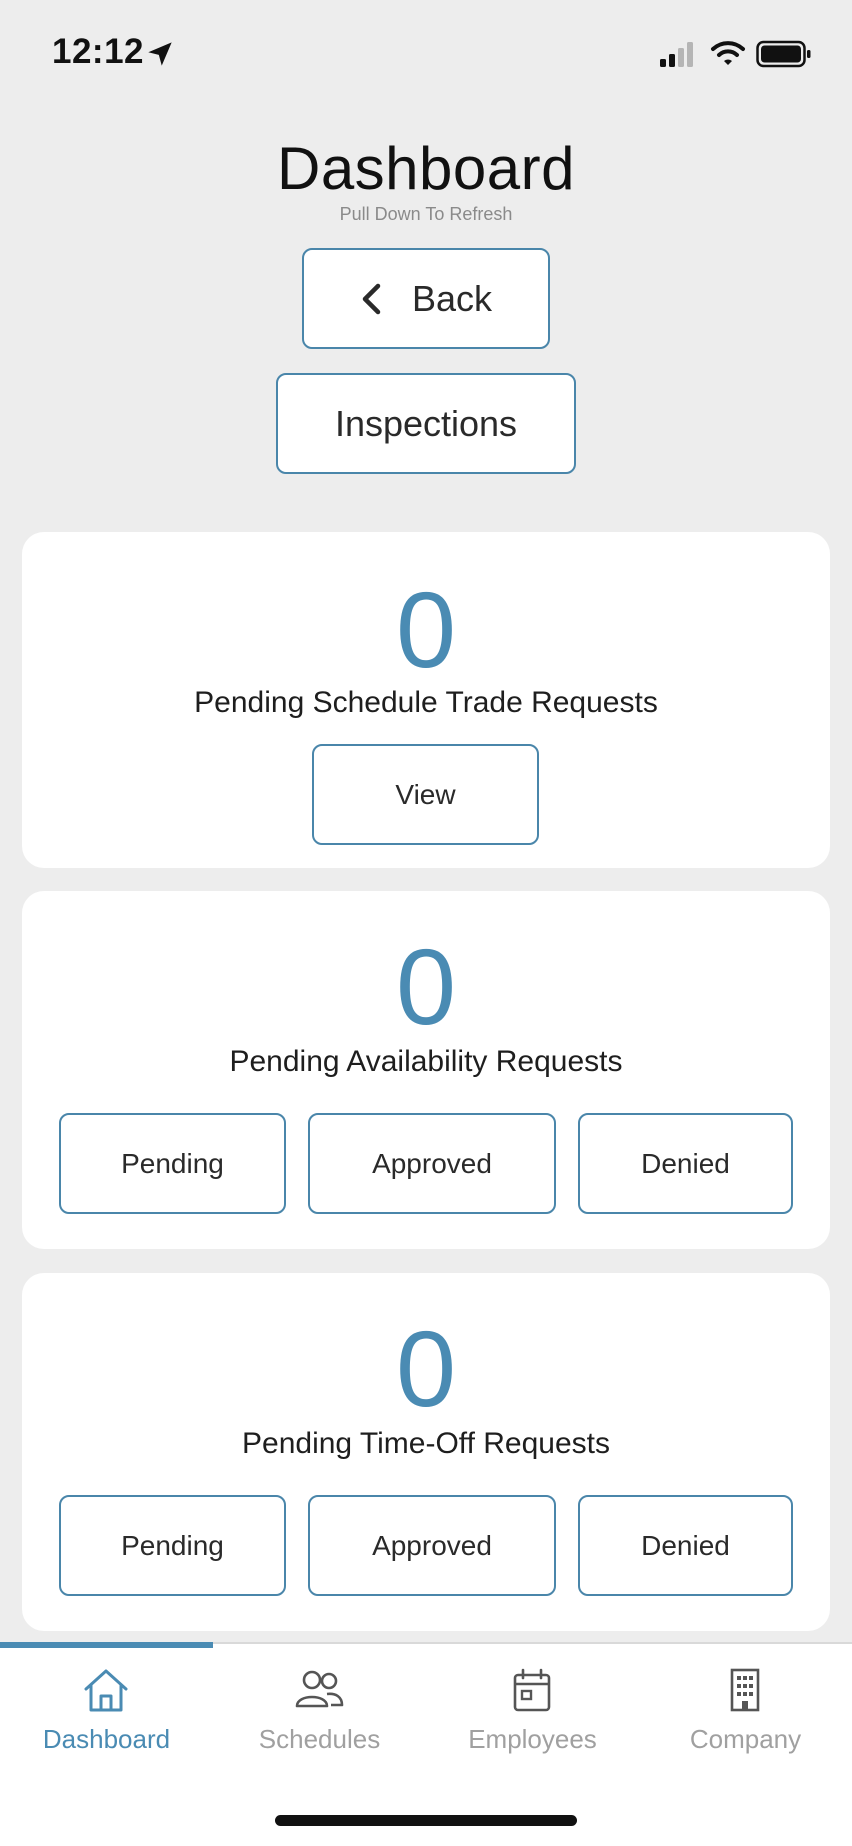 The image size is (852, 1846). I want to click on chevron-left-icon, so click(371, 298).